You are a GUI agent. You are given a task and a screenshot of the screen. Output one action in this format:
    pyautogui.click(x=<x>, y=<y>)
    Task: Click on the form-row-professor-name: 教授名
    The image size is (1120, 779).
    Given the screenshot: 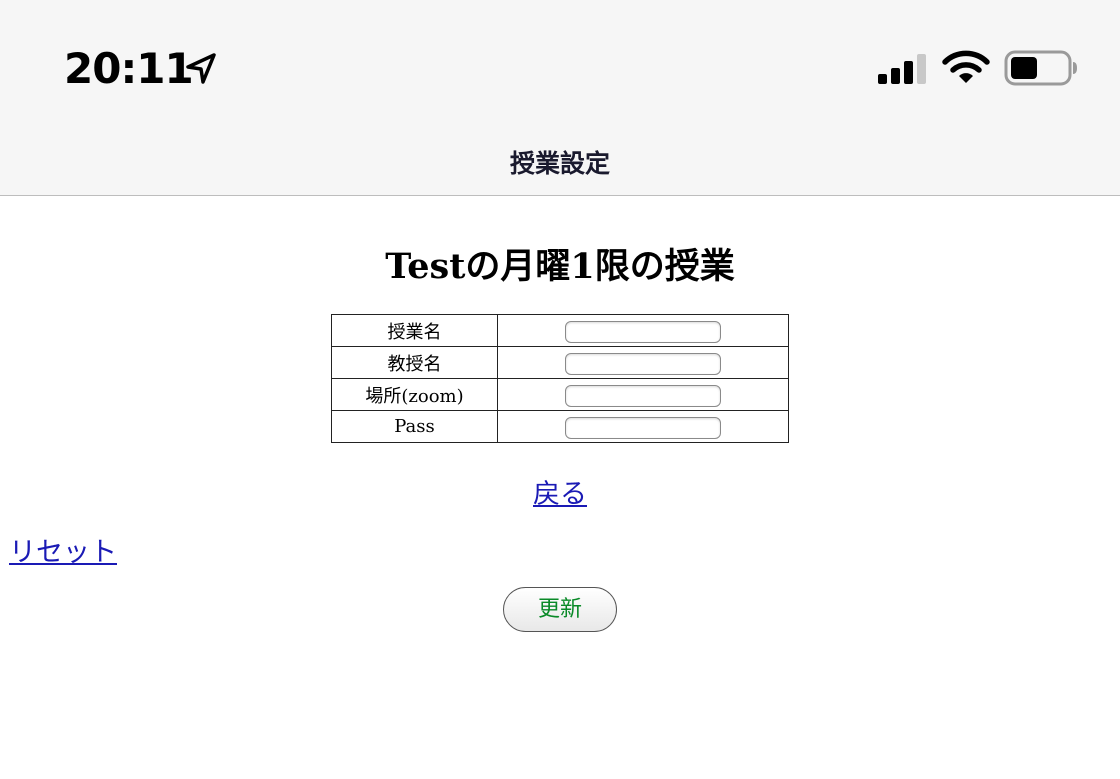 What is the action you would take?
    pyautogui.click(x=560, y=362)
    